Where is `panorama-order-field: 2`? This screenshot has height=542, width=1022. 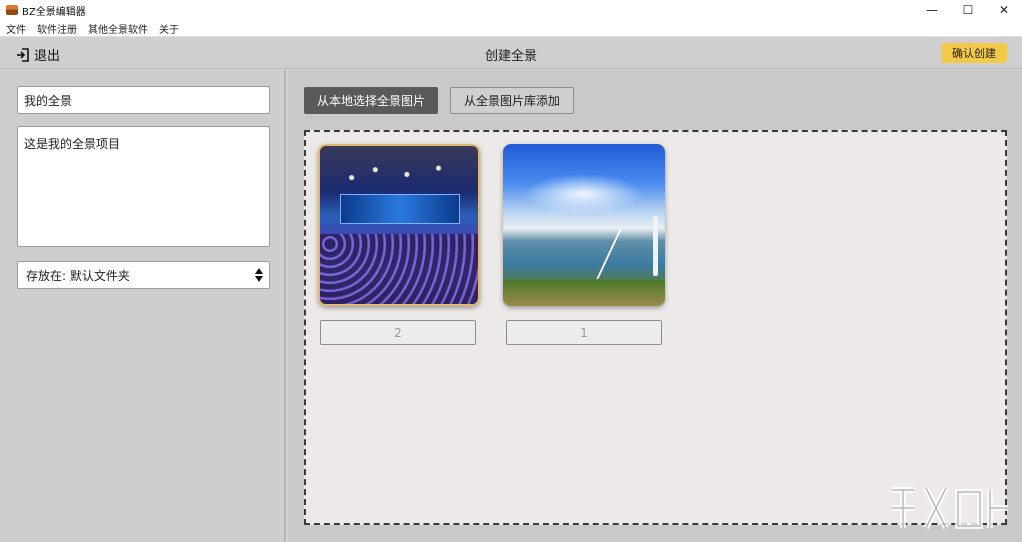 panorama-order-field: 2 is located at coordinates (398, 332).